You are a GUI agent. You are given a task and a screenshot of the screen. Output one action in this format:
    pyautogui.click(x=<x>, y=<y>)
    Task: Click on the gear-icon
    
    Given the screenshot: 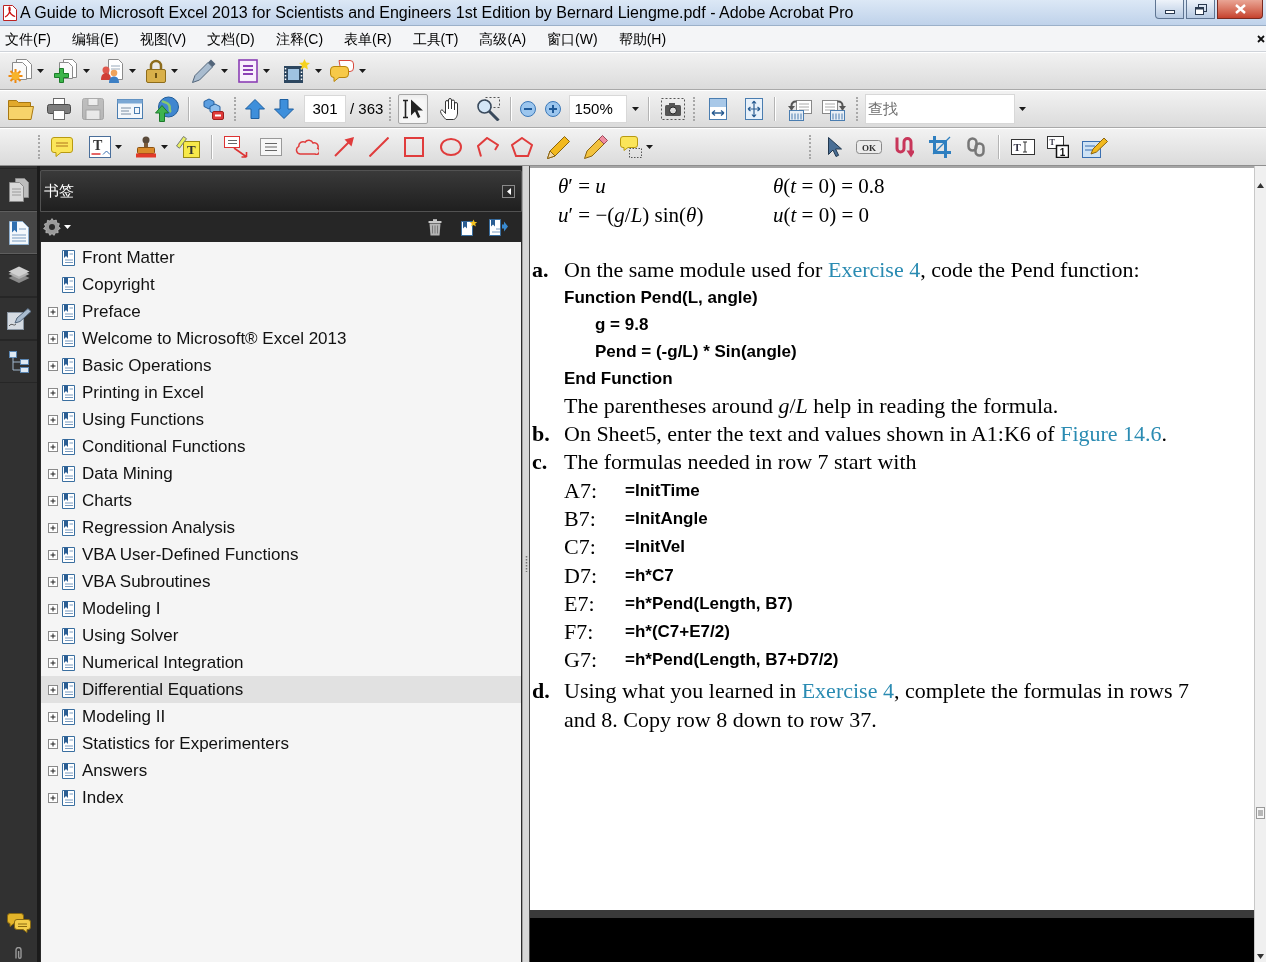 What is the action you would take?
    pyautogui.click(x=52, y=227)
    